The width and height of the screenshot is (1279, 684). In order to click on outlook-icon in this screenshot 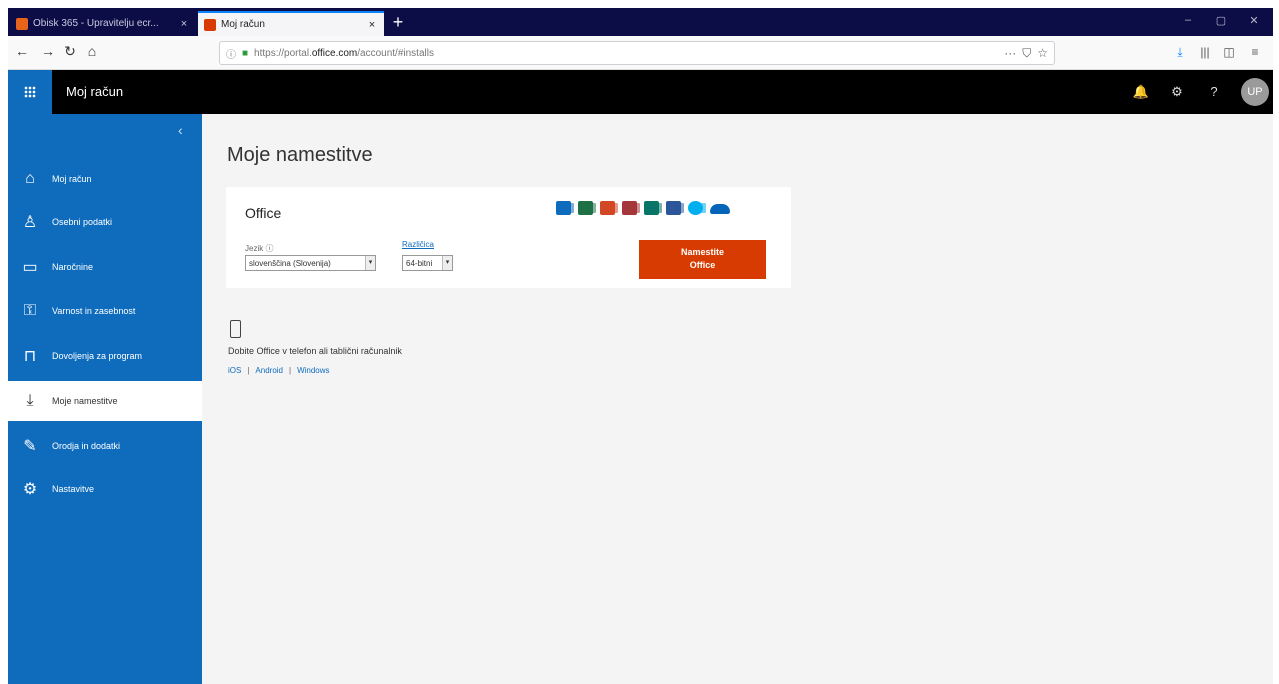, I will do `click(565, 208)`.